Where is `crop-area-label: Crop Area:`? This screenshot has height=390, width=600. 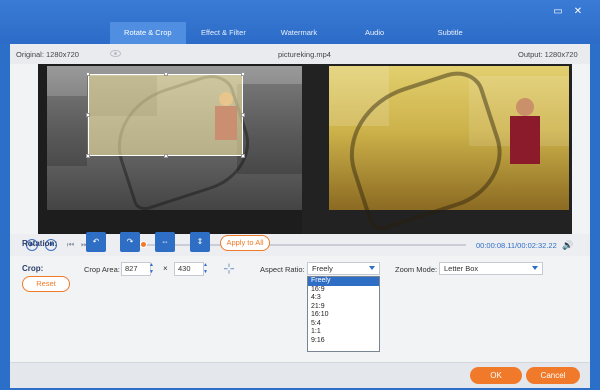 crop-area-label: Crop Area: is located at coordinates (102, 269).